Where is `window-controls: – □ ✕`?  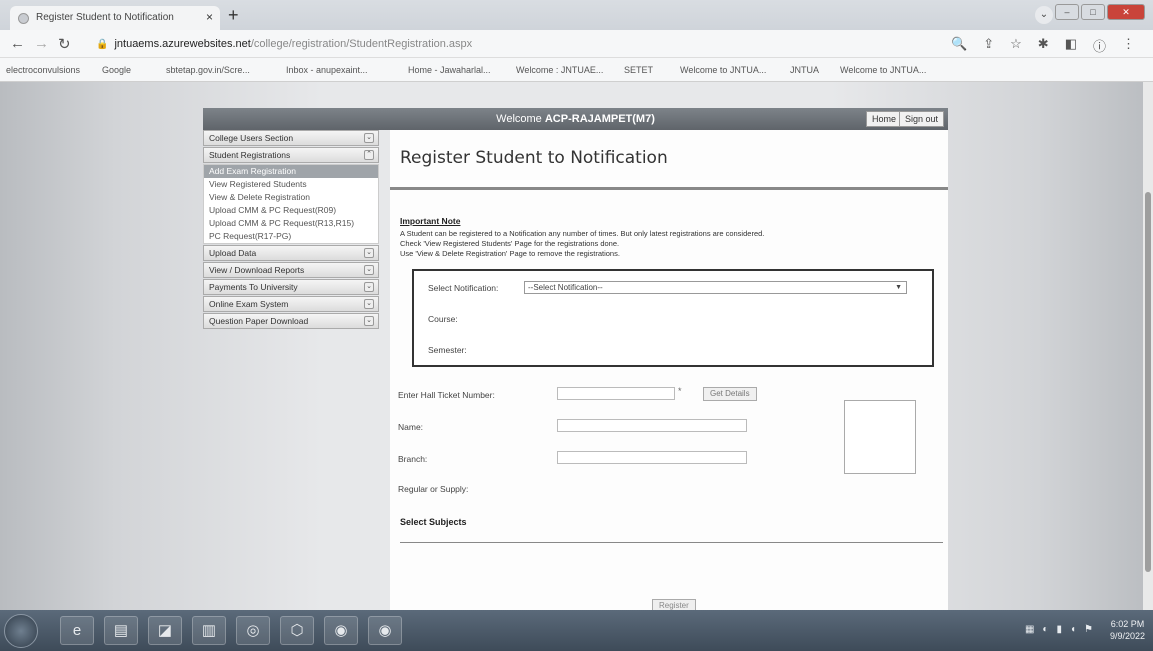
window-controls: – □ ✕ is located at coordinates (1100, 12).